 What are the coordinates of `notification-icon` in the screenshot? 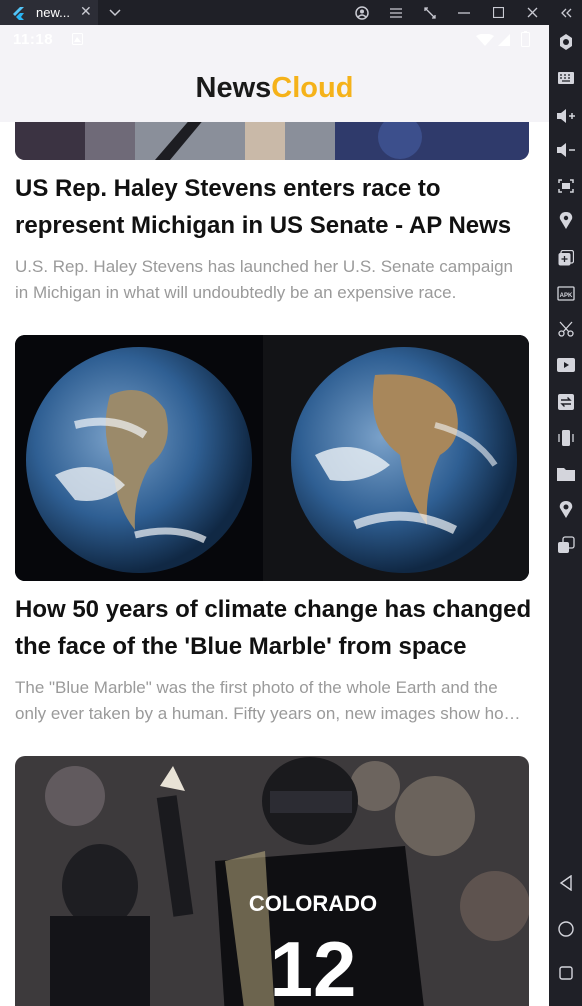 It's located at (77, 39).